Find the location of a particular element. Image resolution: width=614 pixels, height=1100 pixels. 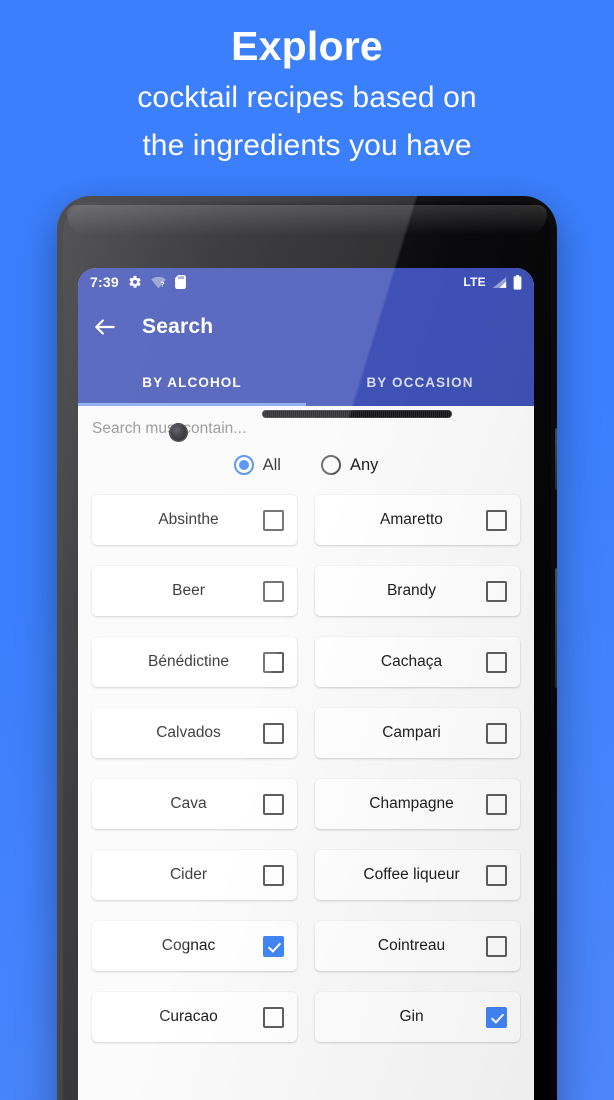

tab-bar: BY ALCOHOL BY OCCASION is located at coordinates (306, 382).